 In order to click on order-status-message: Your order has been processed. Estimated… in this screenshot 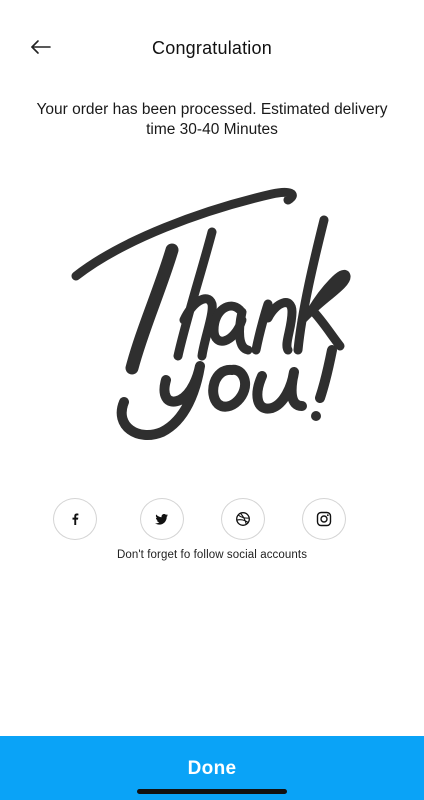, I will do `click(212, 119)`.